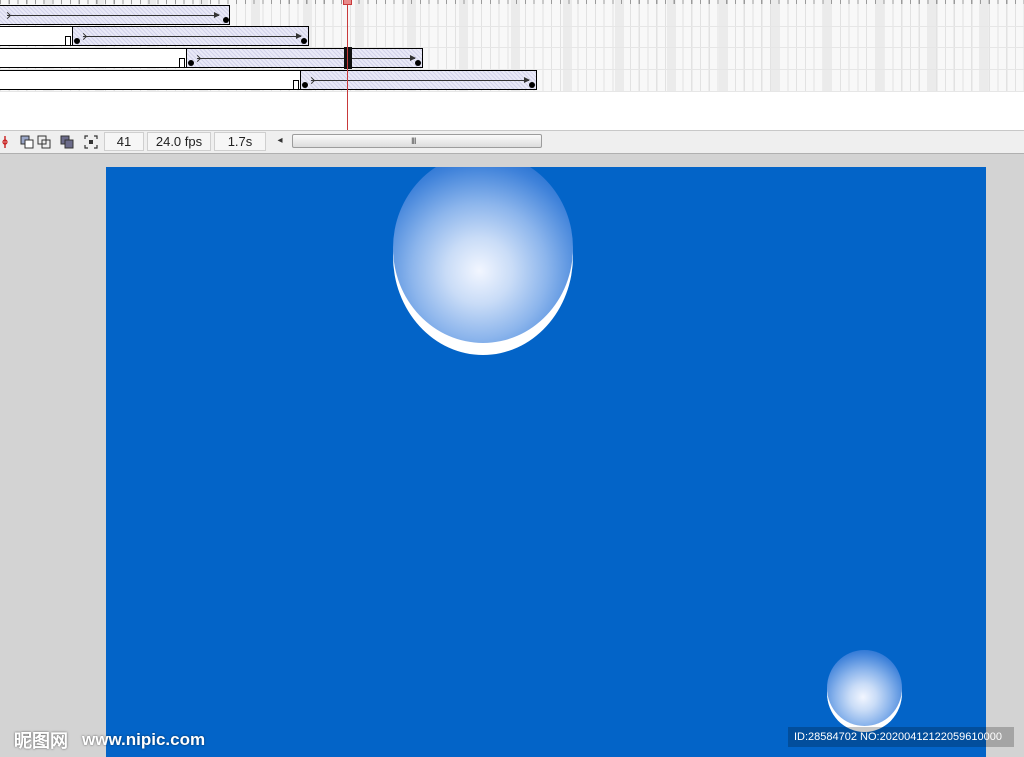  I want to click on layer-1-end-keyframe, so click(226, 20).